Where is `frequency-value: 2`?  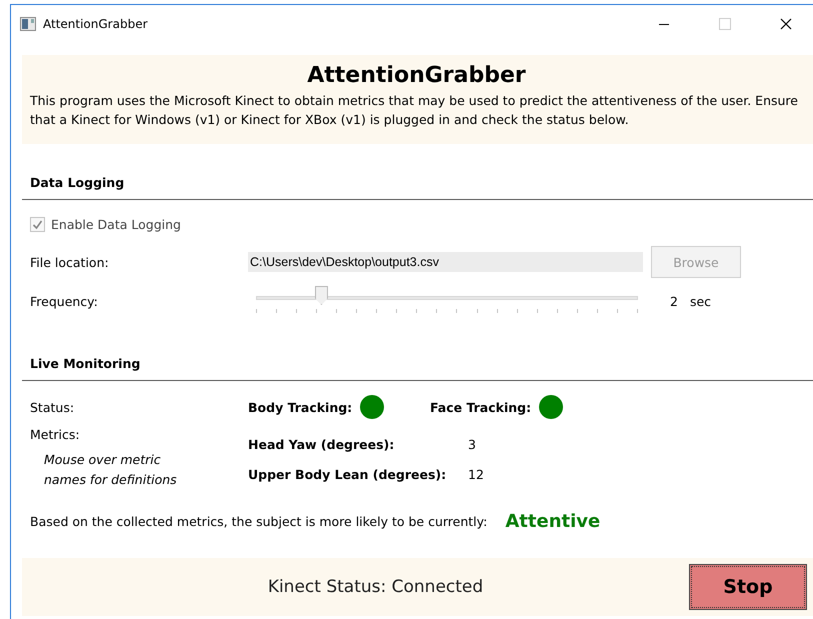
frequency-value: 2 is located at coordinates (674, 301).